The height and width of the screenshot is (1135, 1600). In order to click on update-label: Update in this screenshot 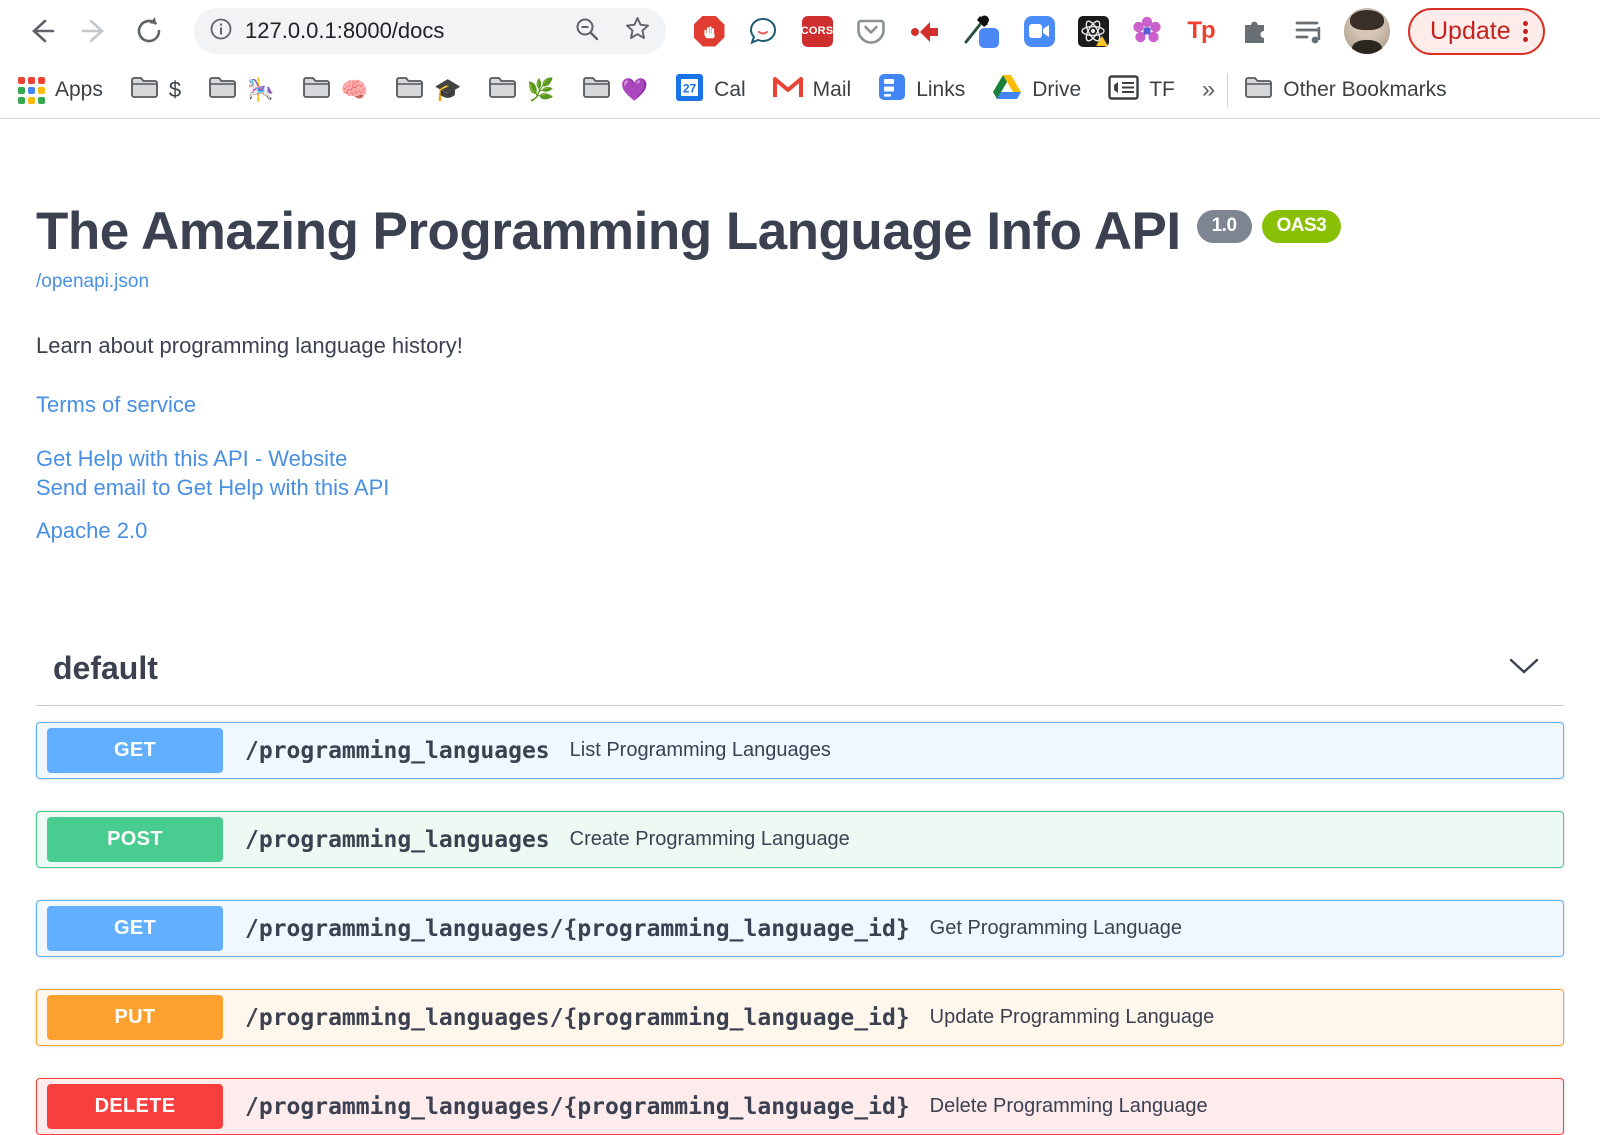, I will do `click(1470, 30)`.